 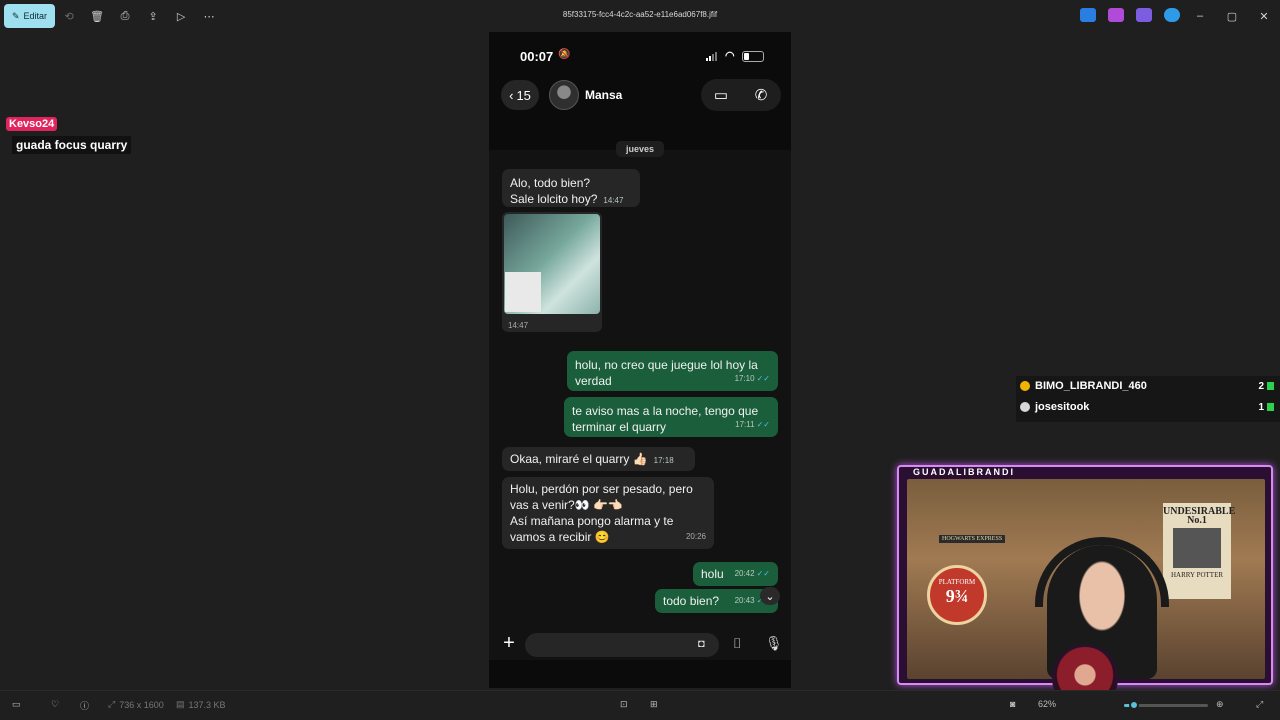 What do you see at coordinates (1220, 704) in the screenshot?
I see `zoom-in-icon: ⊕` at bounding box center [1220, 704].